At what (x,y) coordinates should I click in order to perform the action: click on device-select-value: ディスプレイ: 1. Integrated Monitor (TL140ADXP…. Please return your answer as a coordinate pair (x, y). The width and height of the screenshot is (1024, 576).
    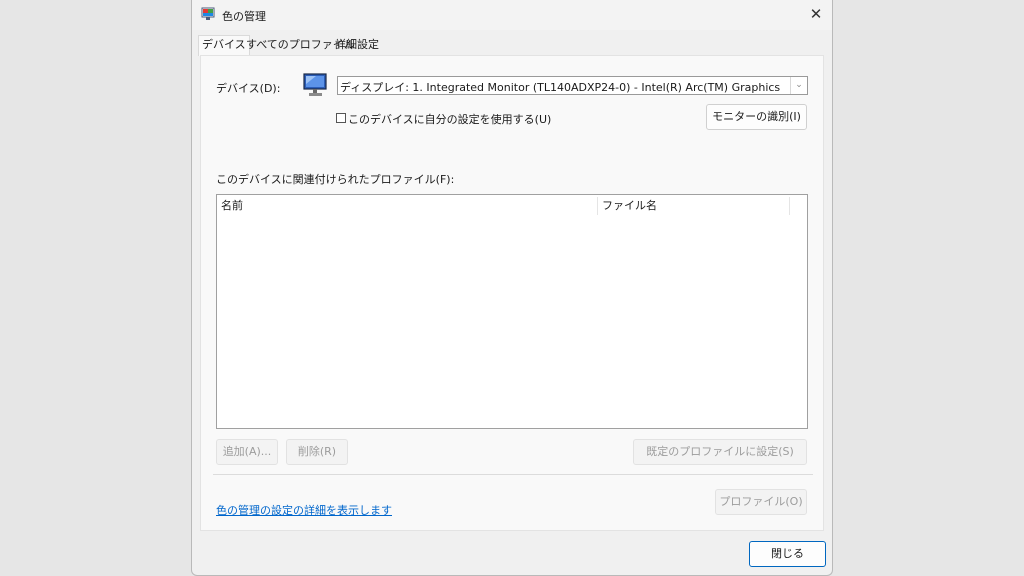
    Looking at the image, I should click on (560, 87).